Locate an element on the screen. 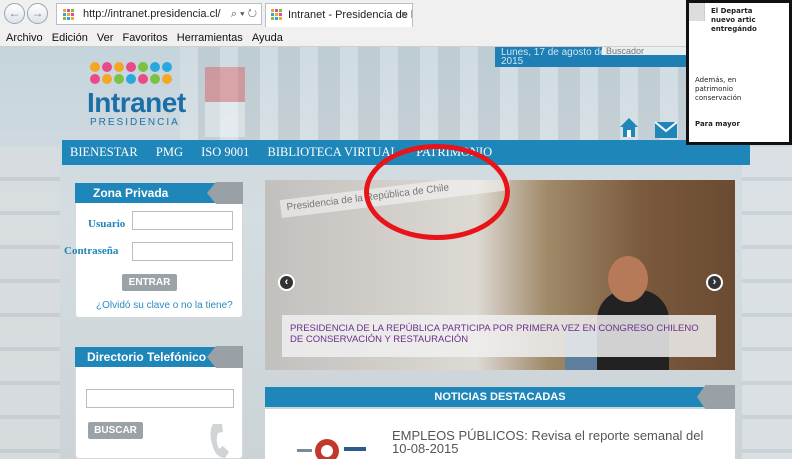 Image resolution: width=792 pixels, height=459 pixels. forward-button: → is located at coordinates (37, 13).